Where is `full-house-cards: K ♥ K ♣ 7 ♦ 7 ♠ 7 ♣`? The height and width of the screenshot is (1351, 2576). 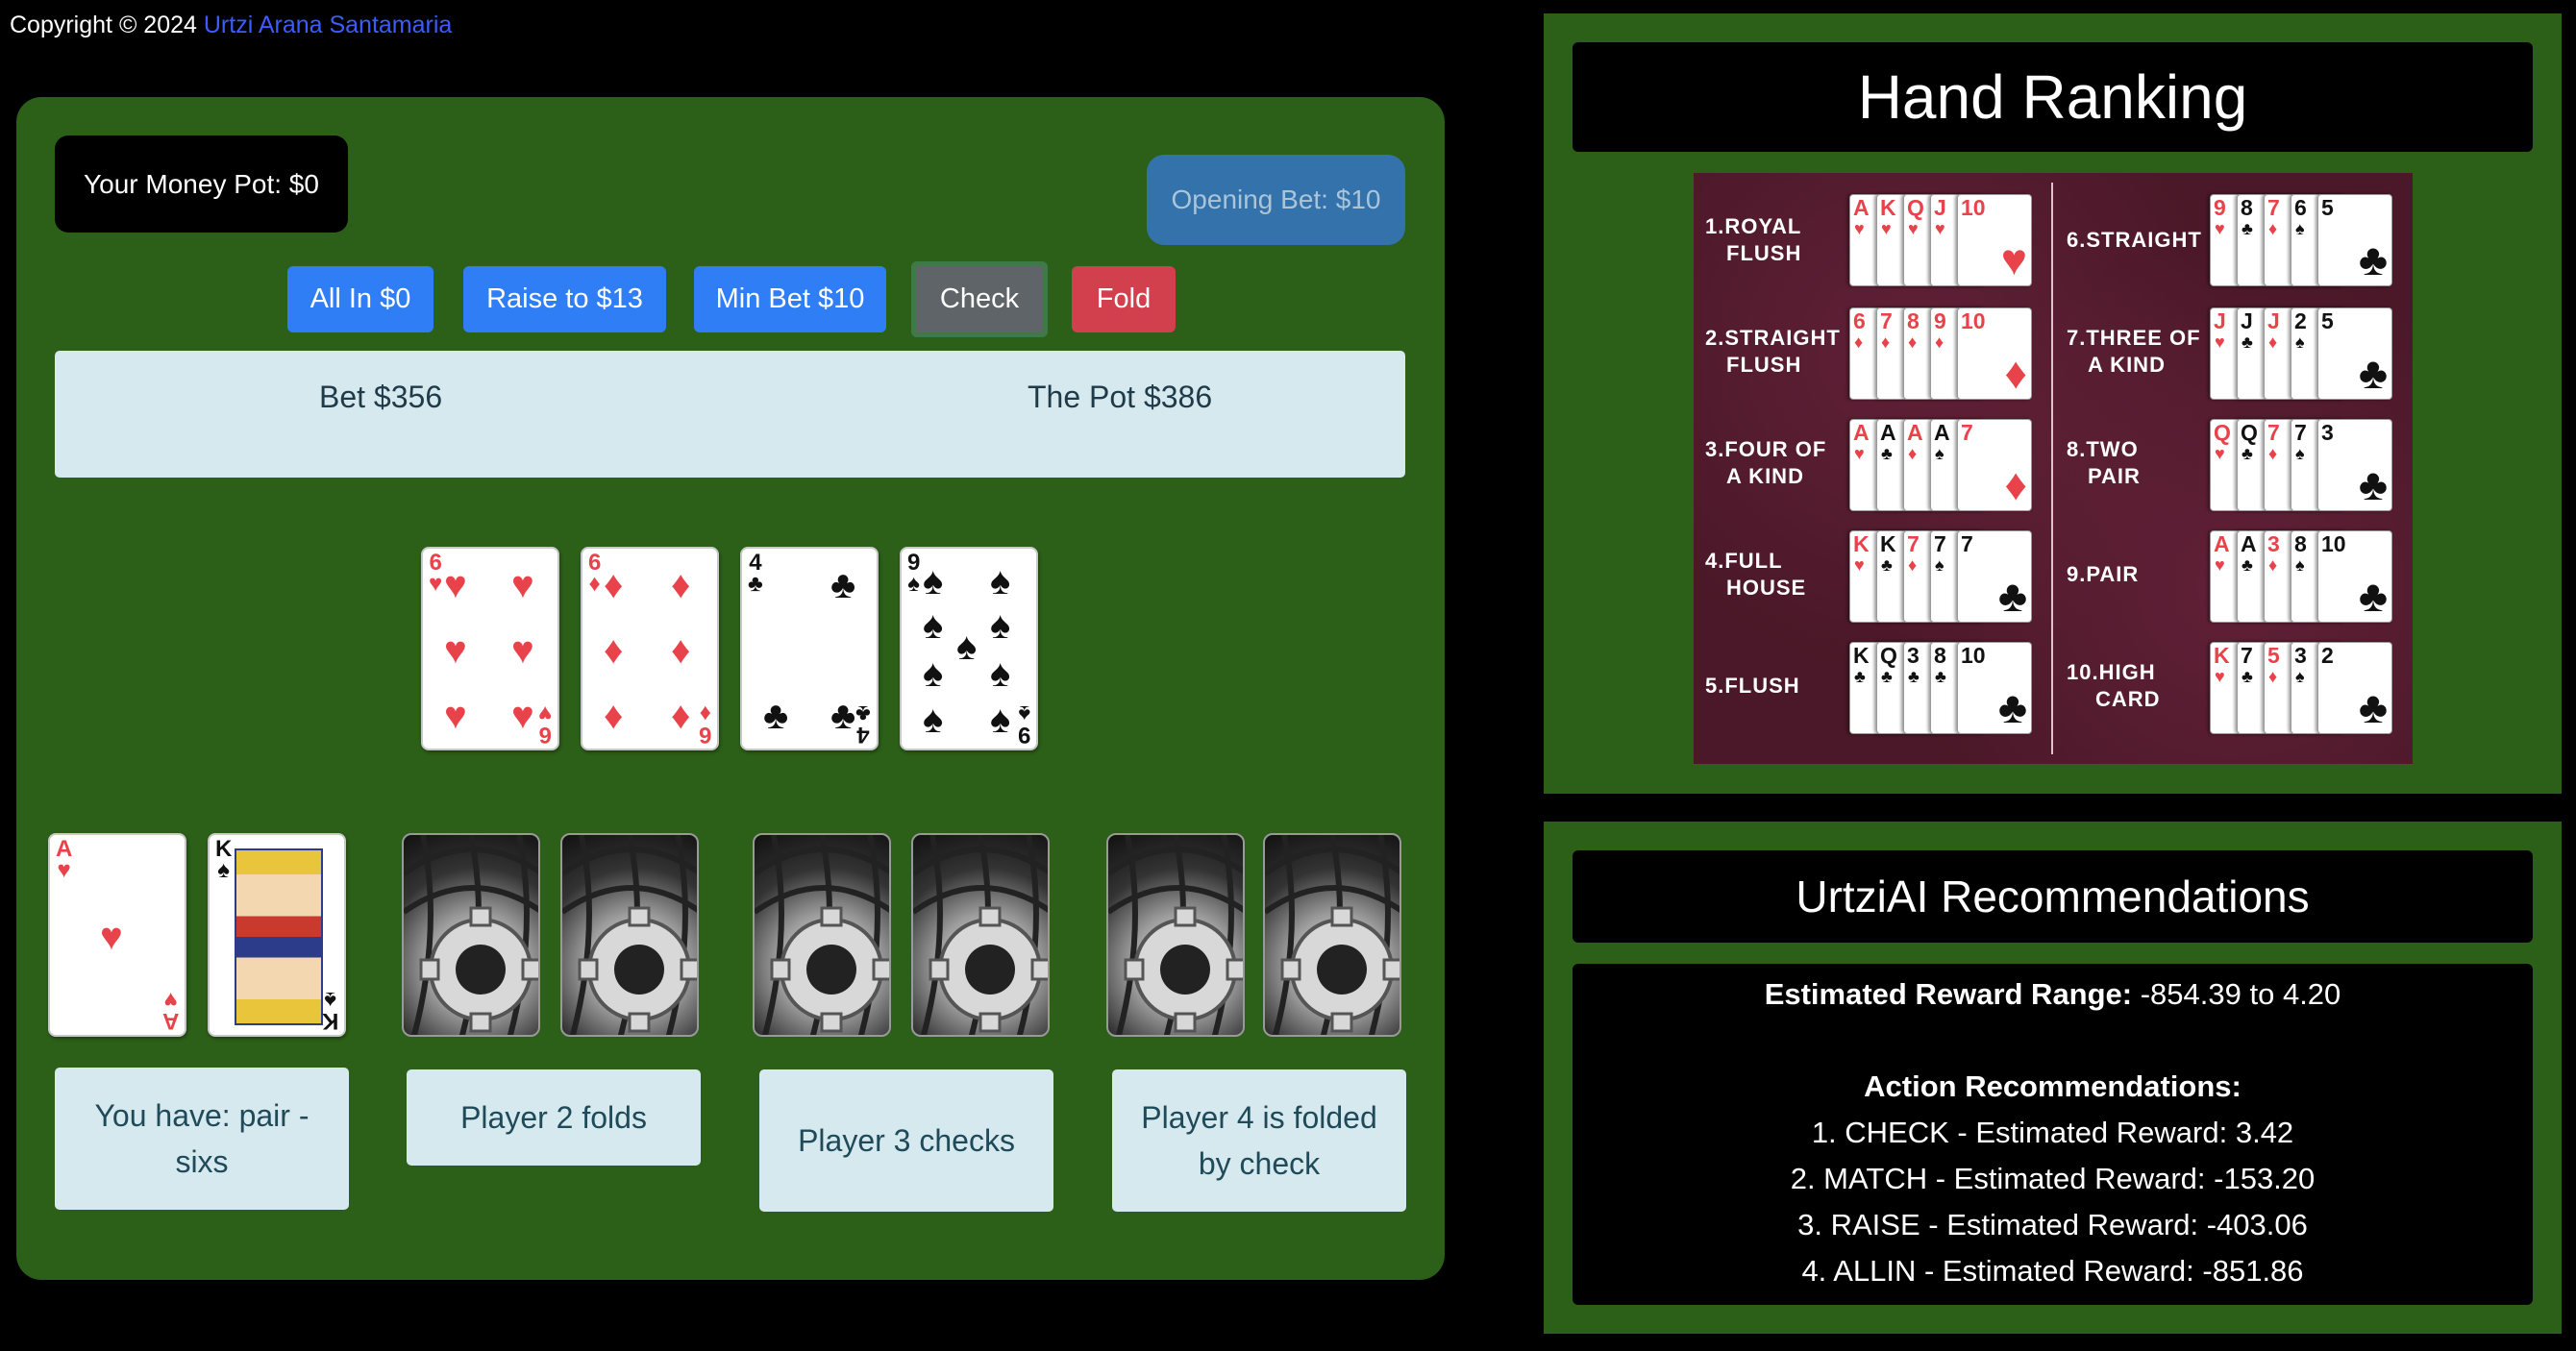
full-house-cards: K ♥ K ♣ 7 ♦ 7 ♠ 7 ♣ is located at coordinates (1941, 576).